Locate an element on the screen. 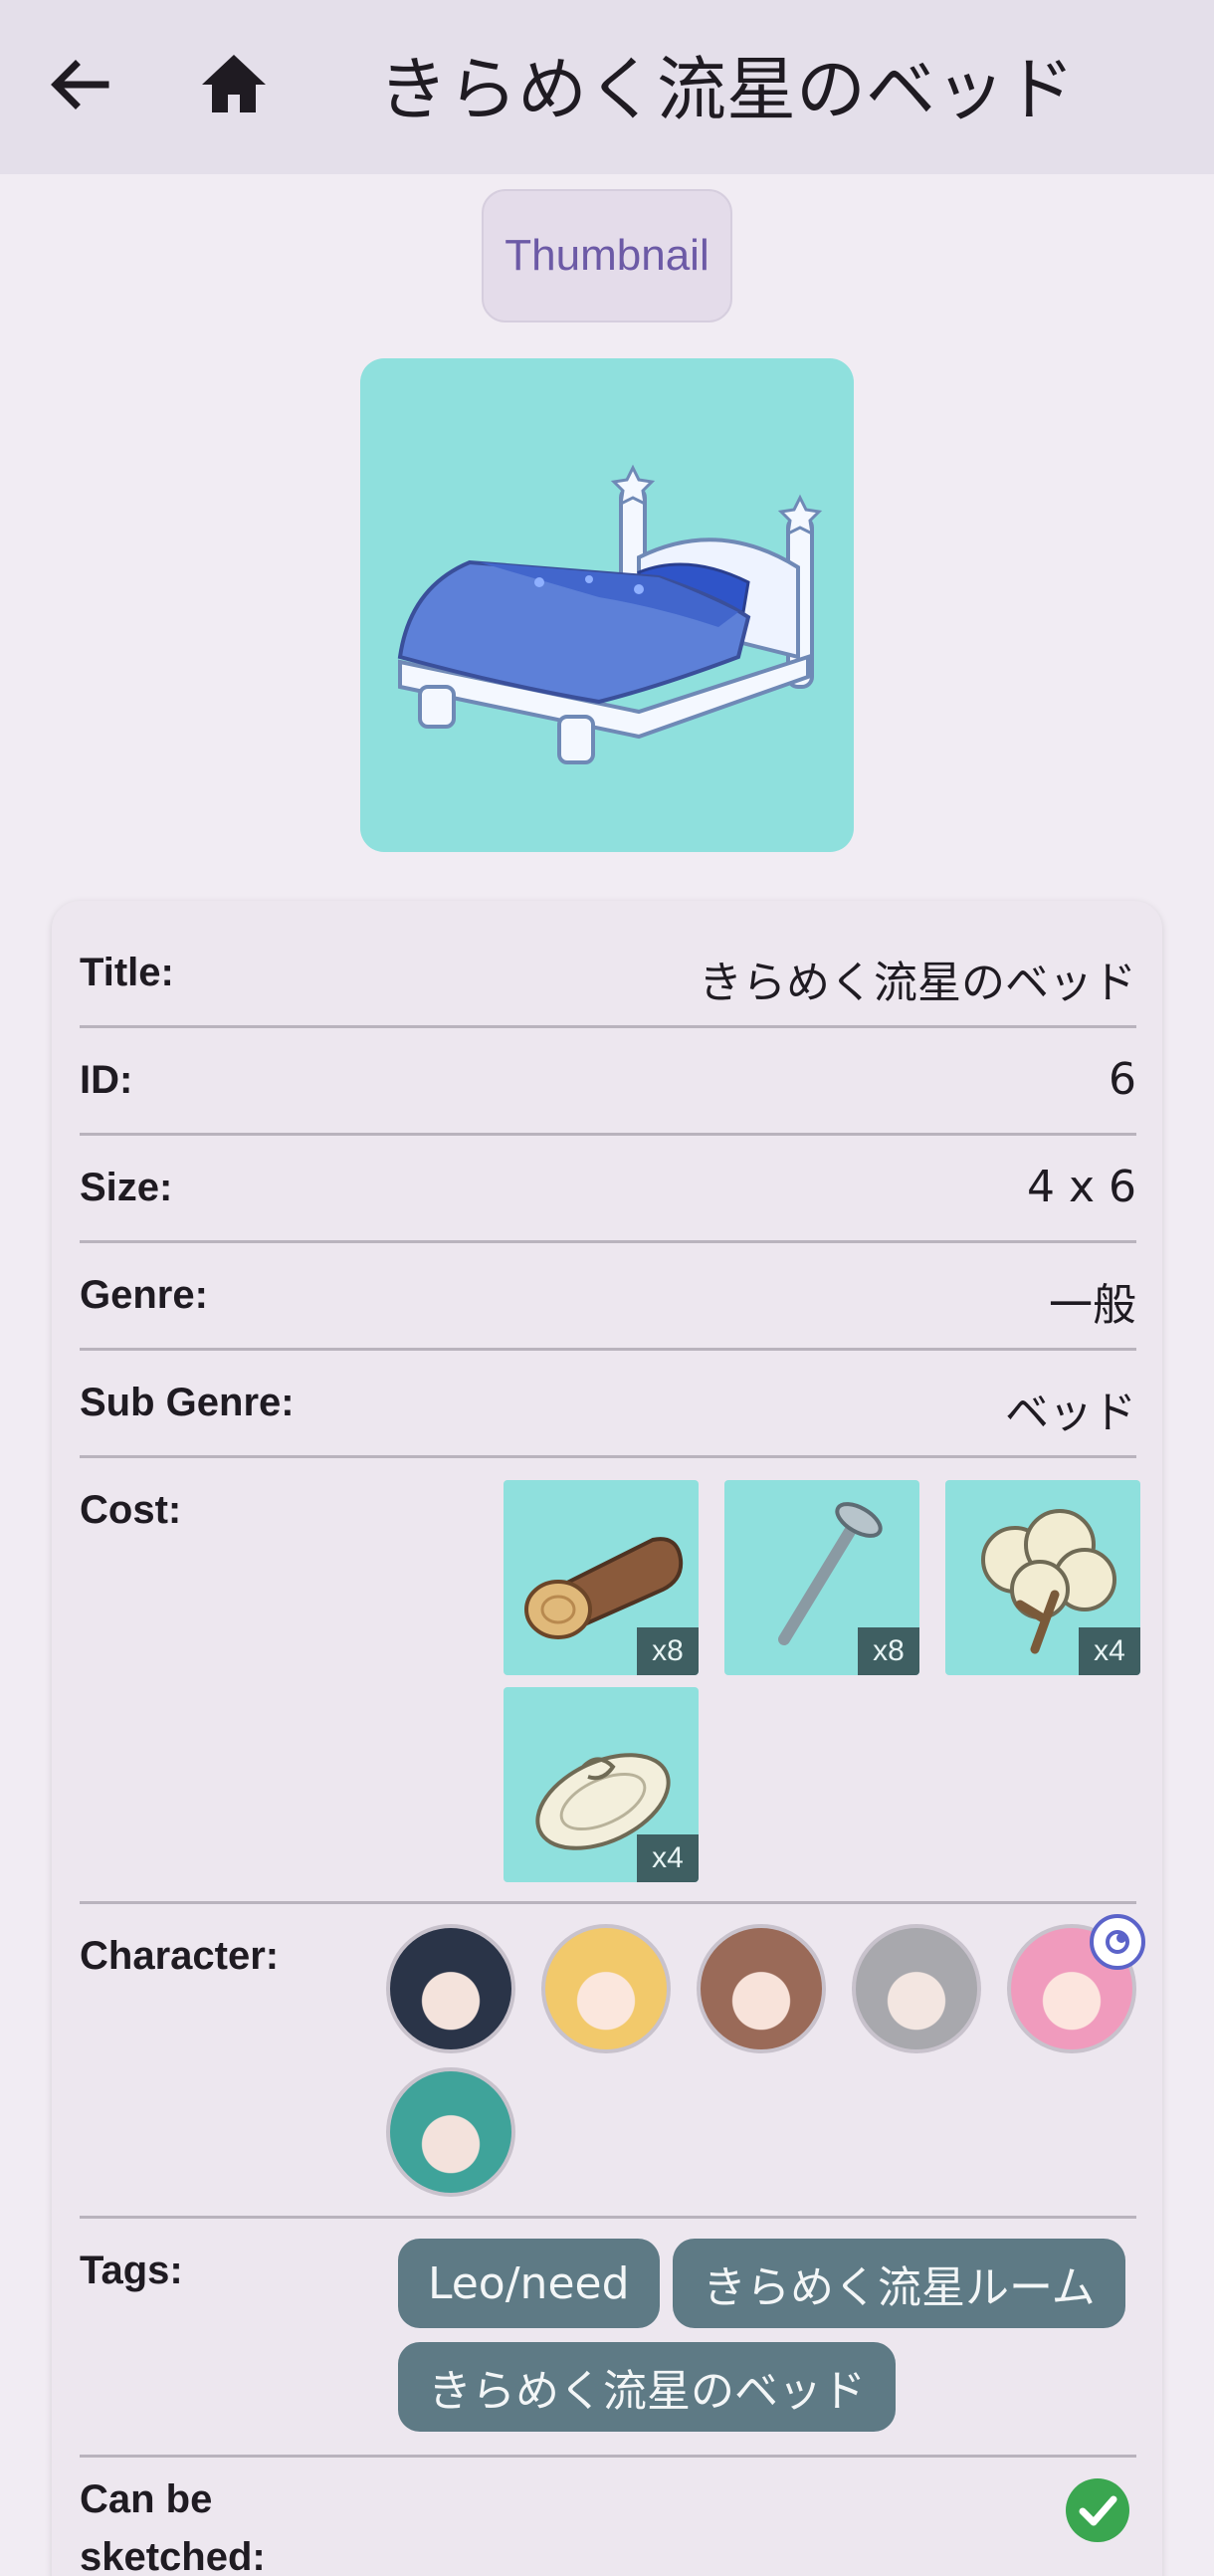  tag-chip: きらめく流星ルーム is located at coordinates (899, 2283).